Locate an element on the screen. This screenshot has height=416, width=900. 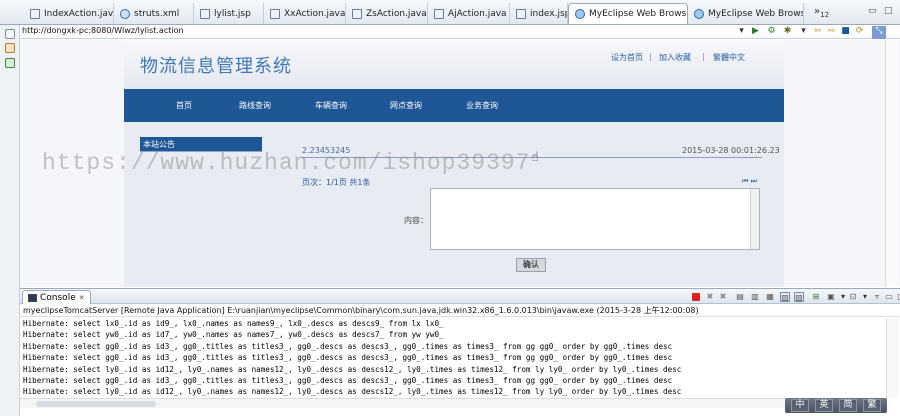
hand-cursor-icon: ☝ is located at coordinates (535, 157).